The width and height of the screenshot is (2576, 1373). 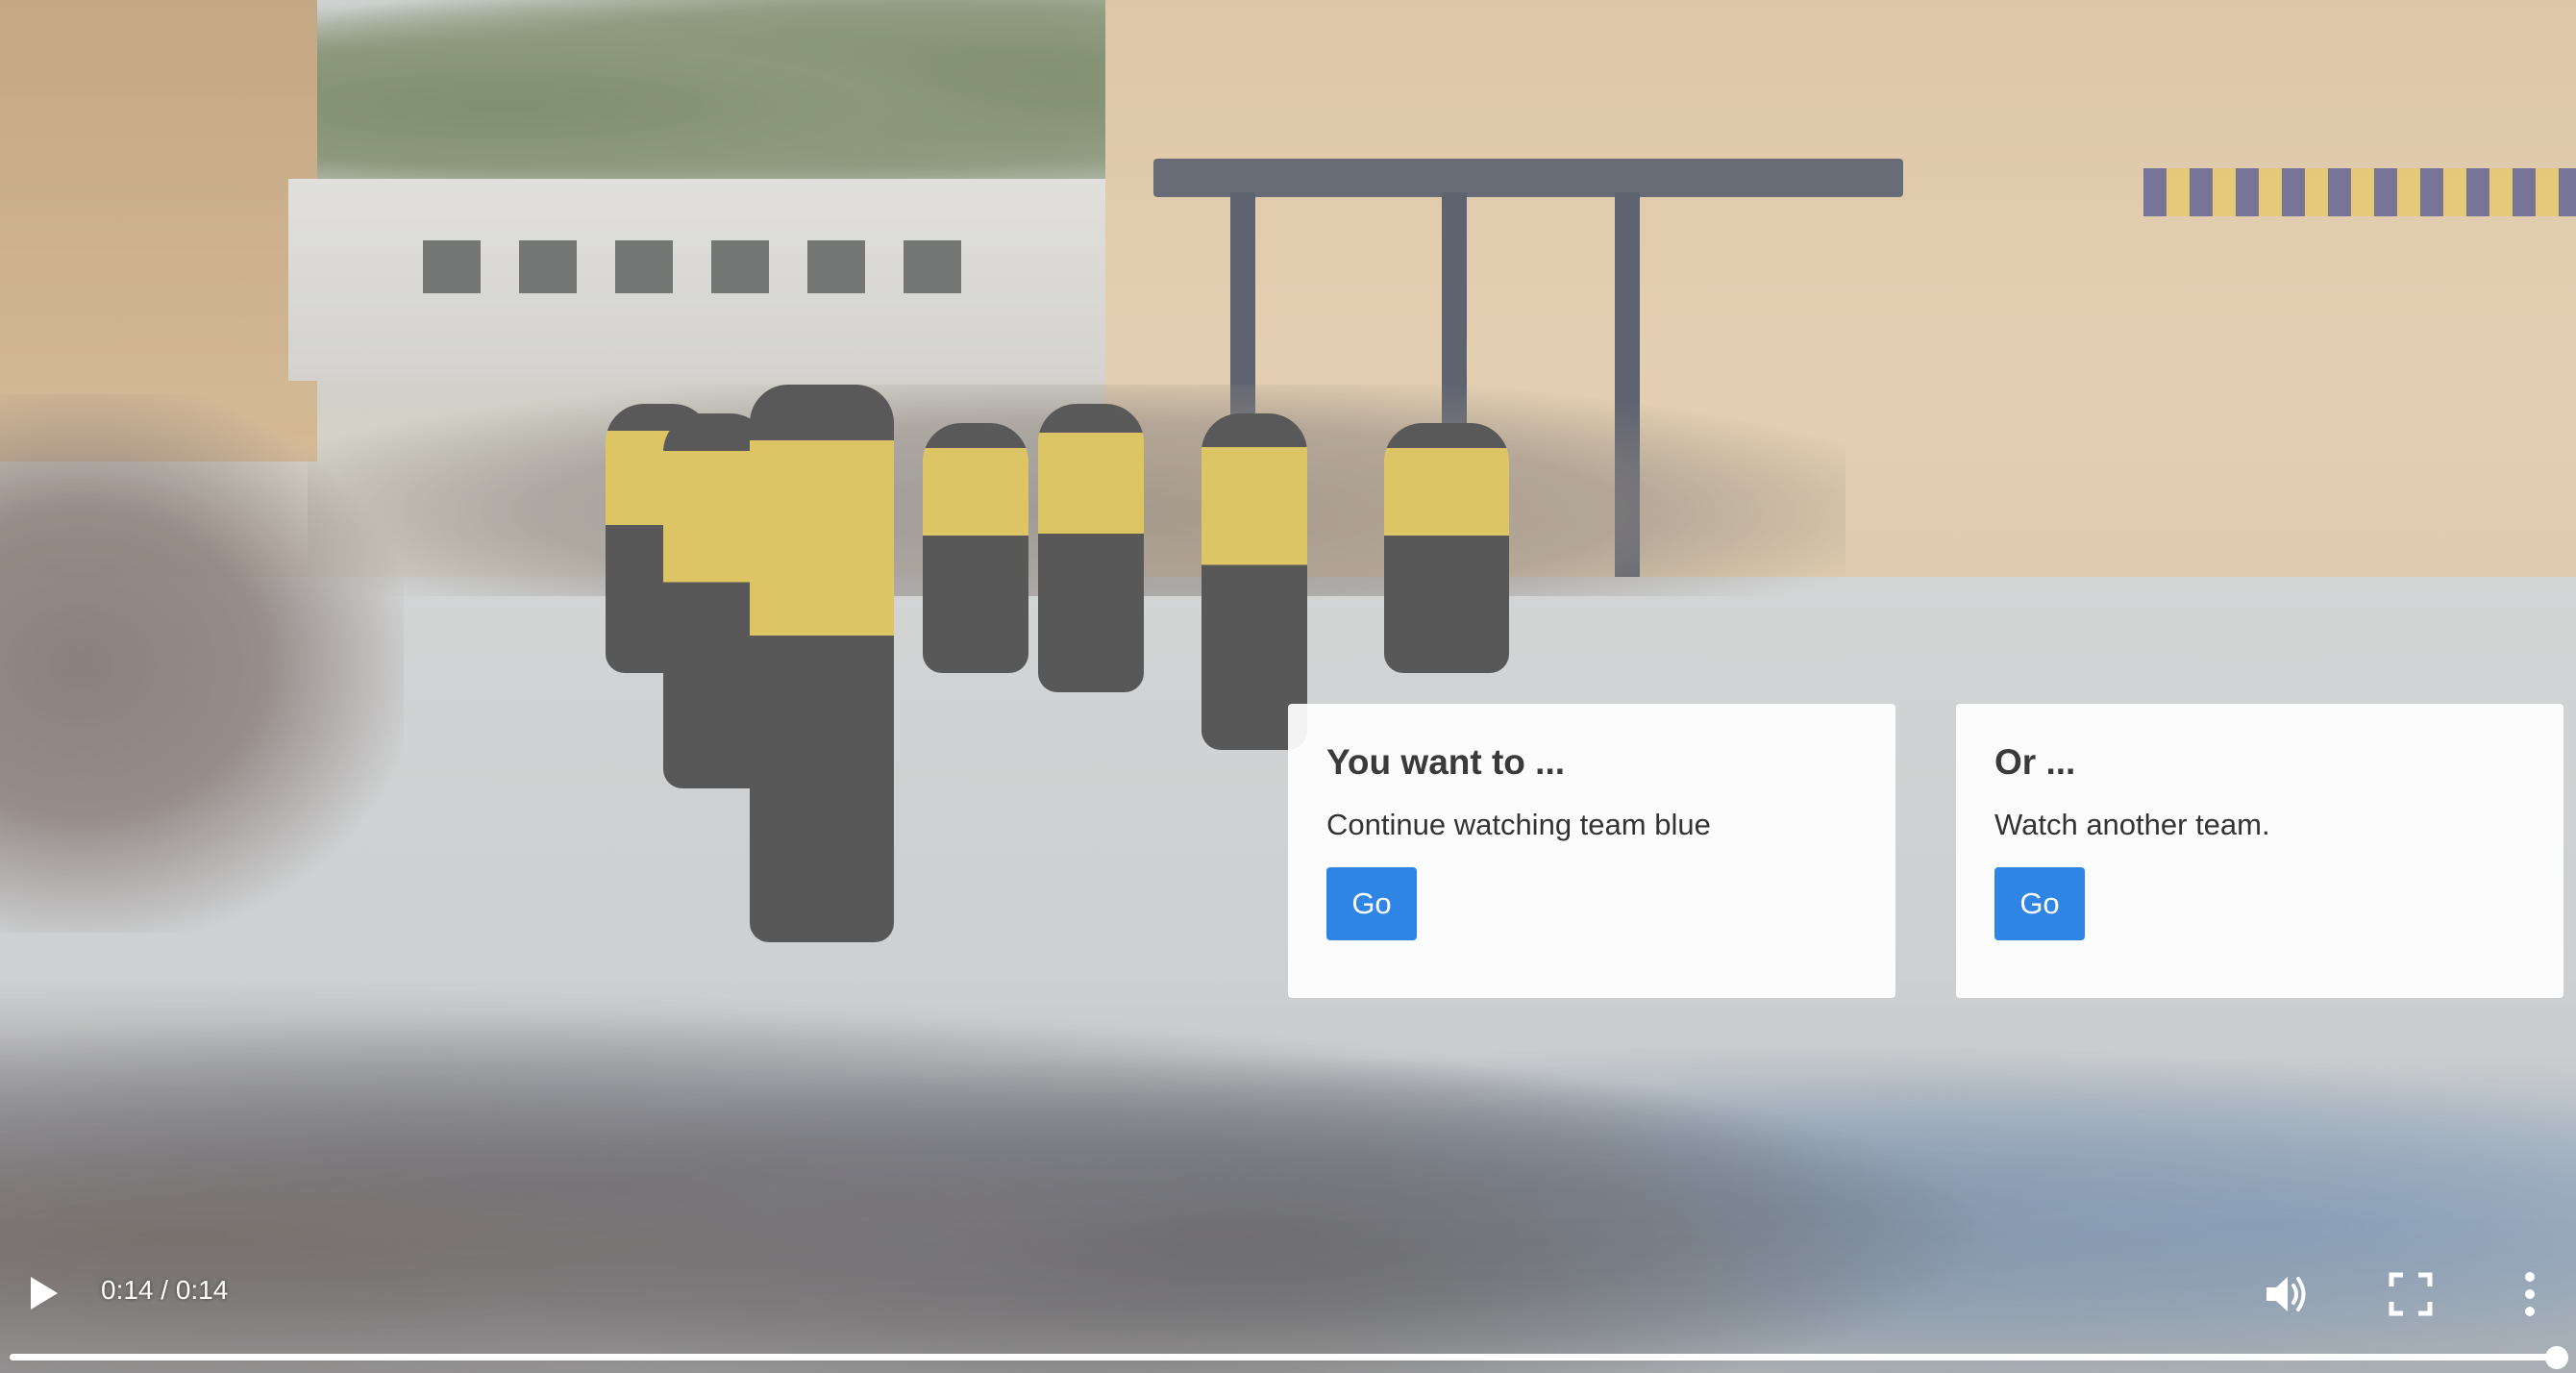 I want to click on seek-bar-thumb, so click(x=2557, y=1357).